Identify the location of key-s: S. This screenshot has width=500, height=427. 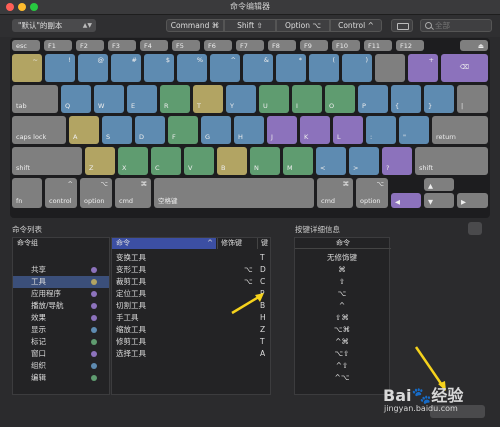
(117, 130).